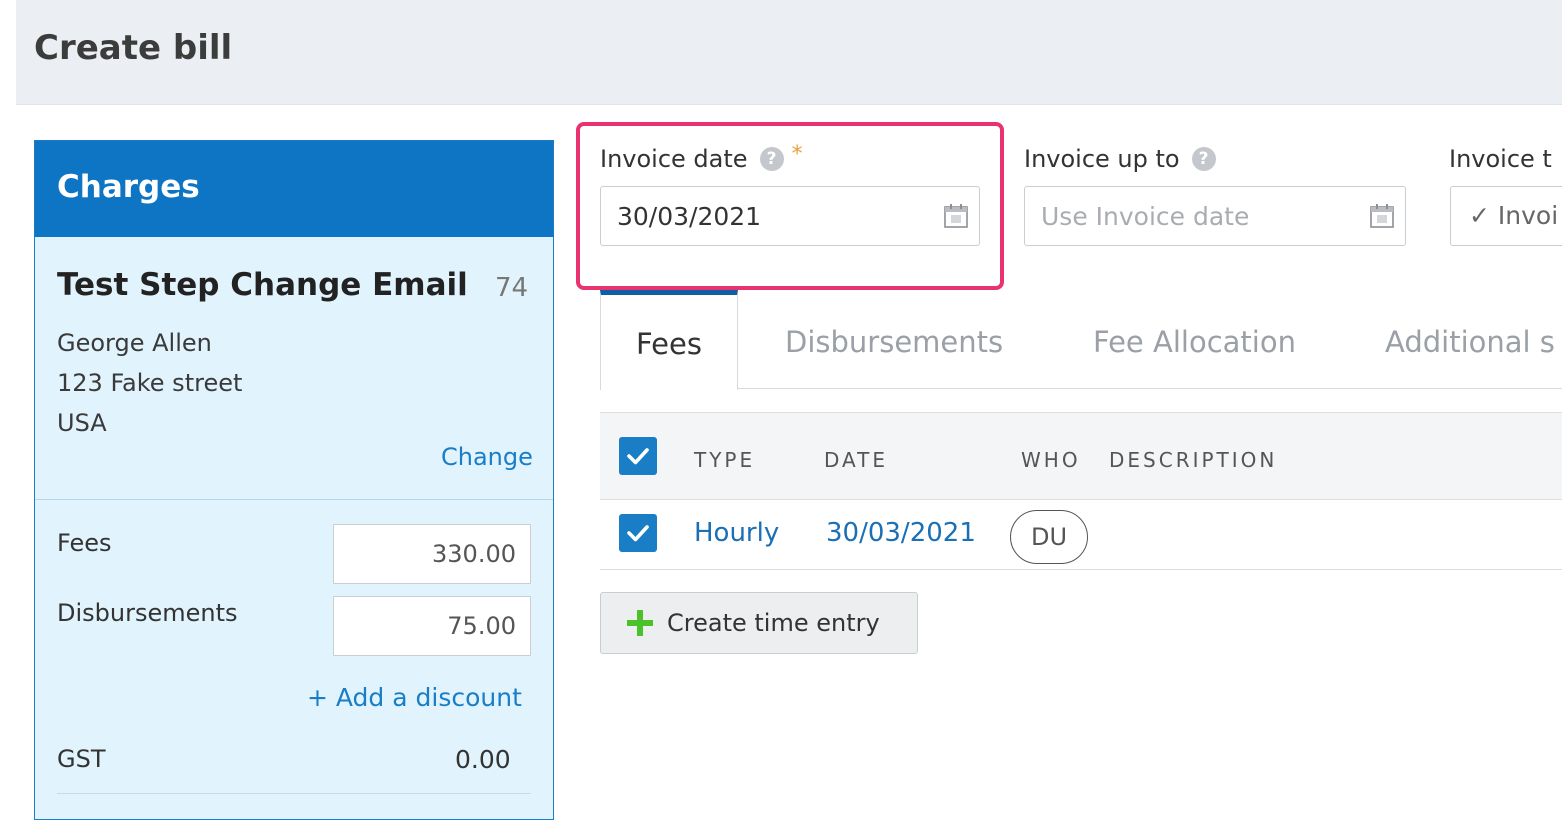  Describe the element at coordinates (1193, 460) in the screenshot. I see `column-description: DESCRIPTION` at that location.